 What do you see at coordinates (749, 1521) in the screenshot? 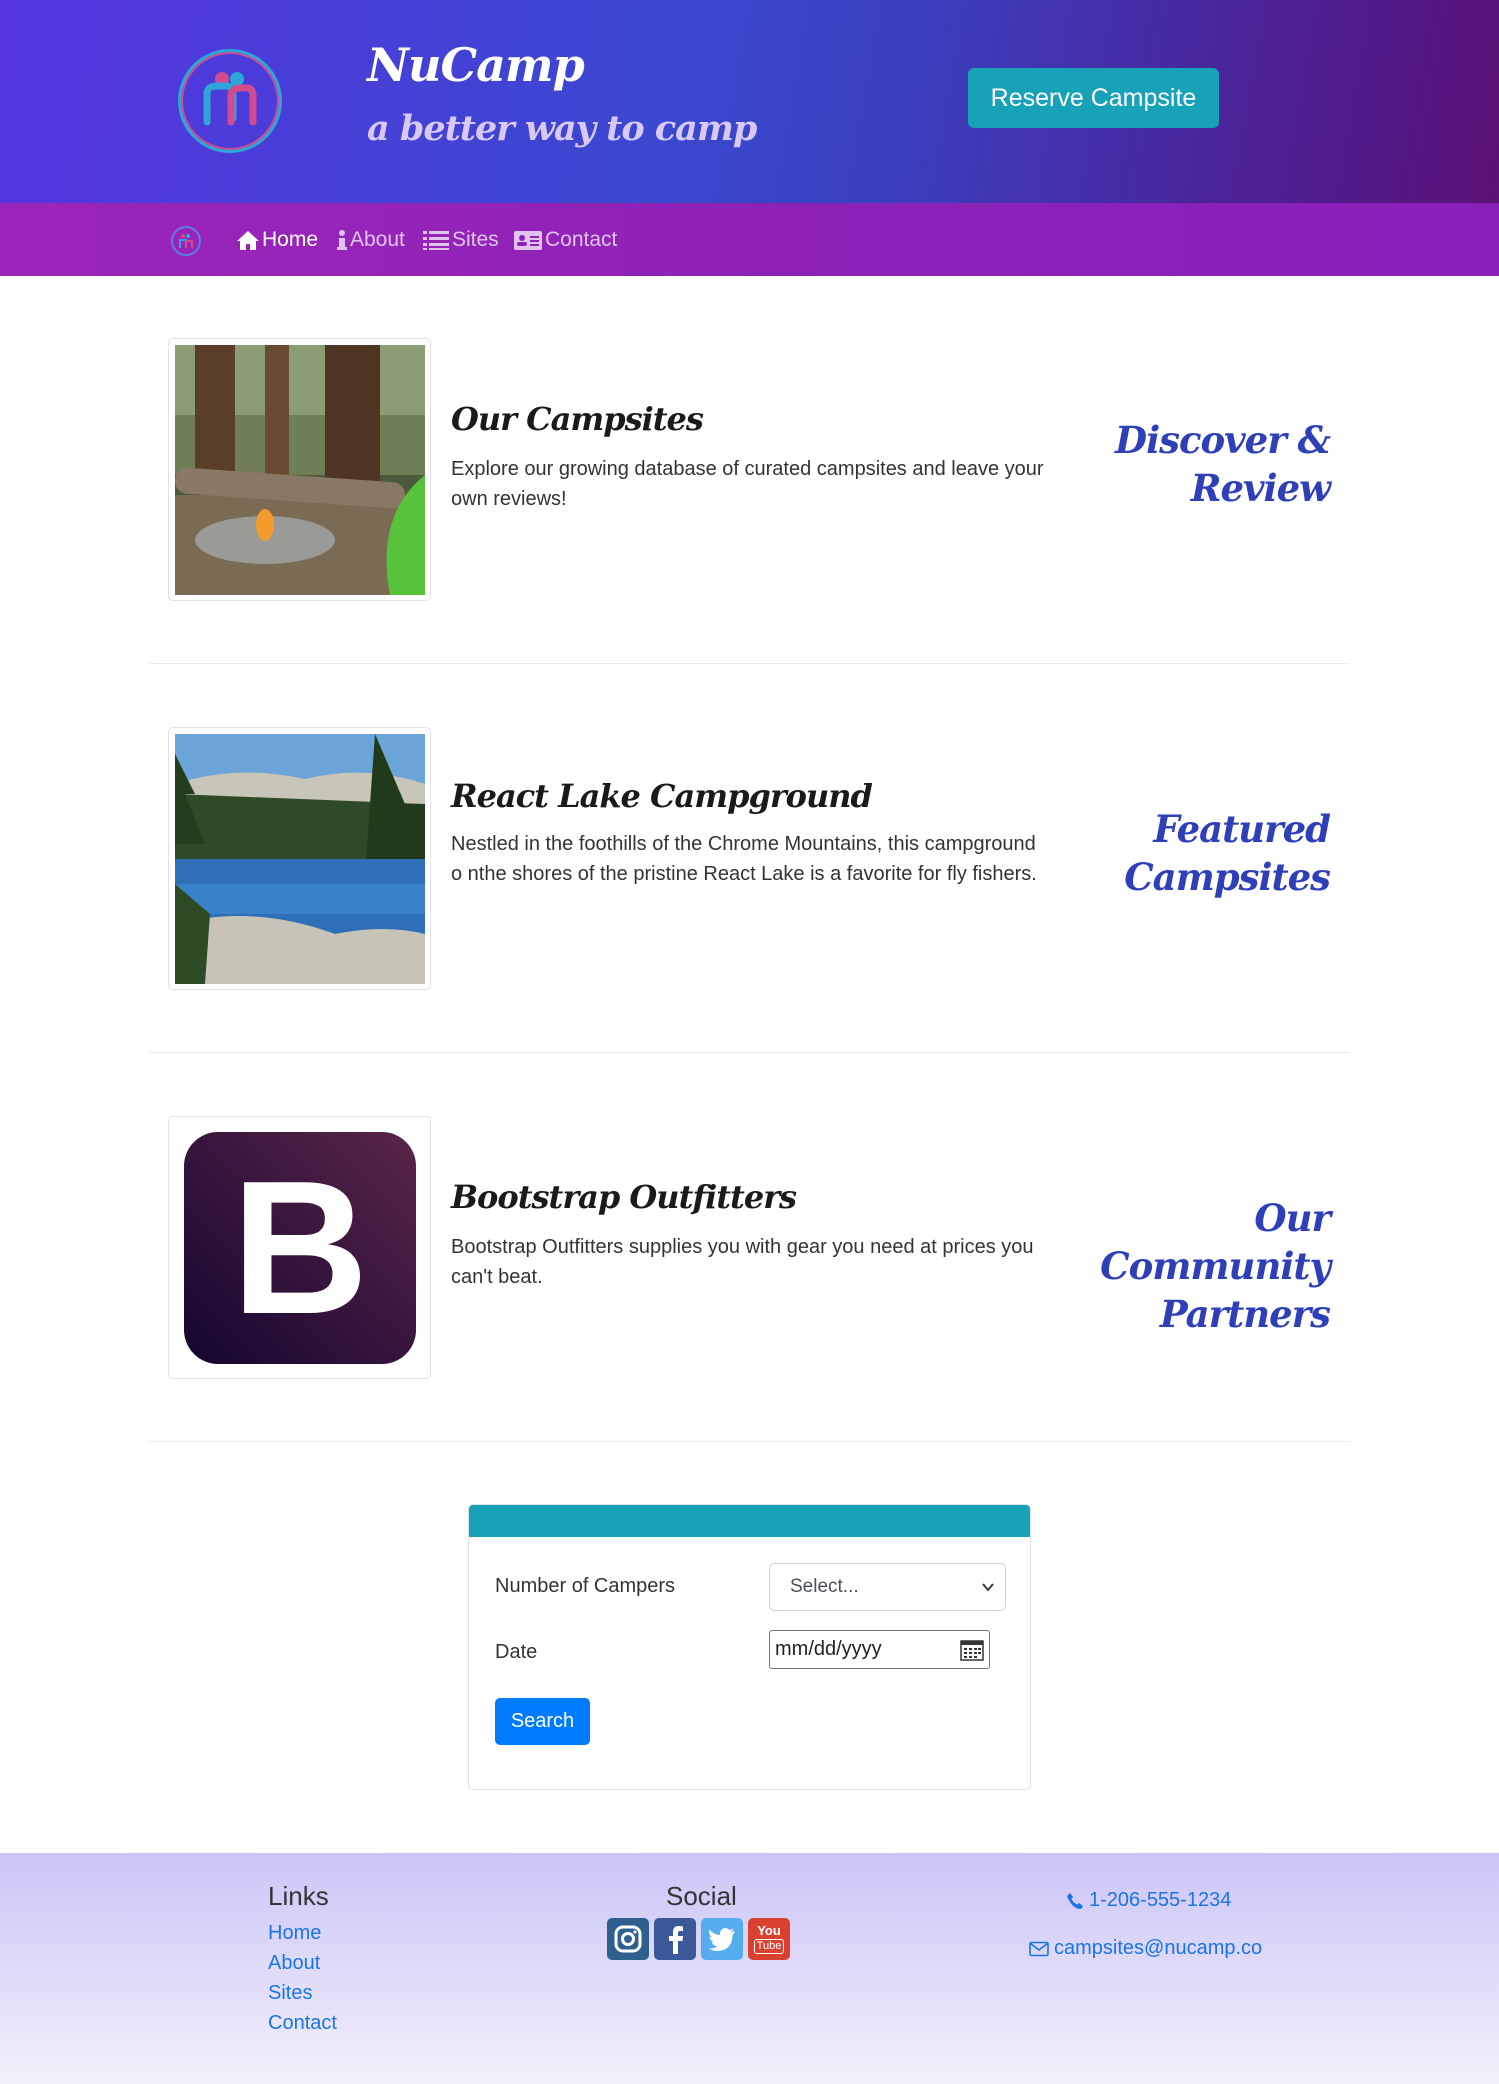
I see `card-header` at bounding box center [749, 1521].